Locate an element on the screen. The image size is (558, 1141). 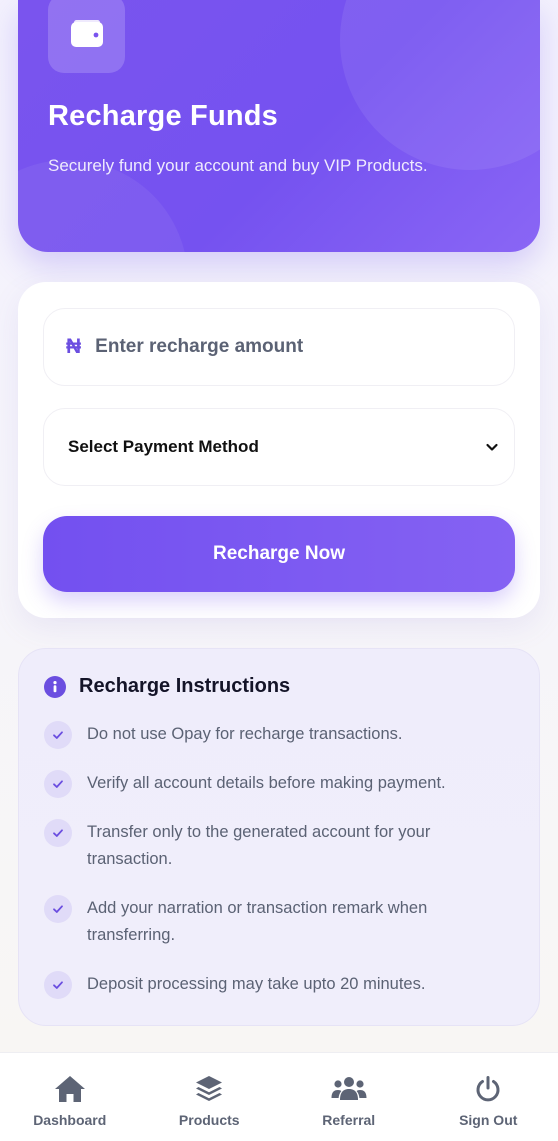
naira-icon: ₦ is located at coordinates (74, 346).